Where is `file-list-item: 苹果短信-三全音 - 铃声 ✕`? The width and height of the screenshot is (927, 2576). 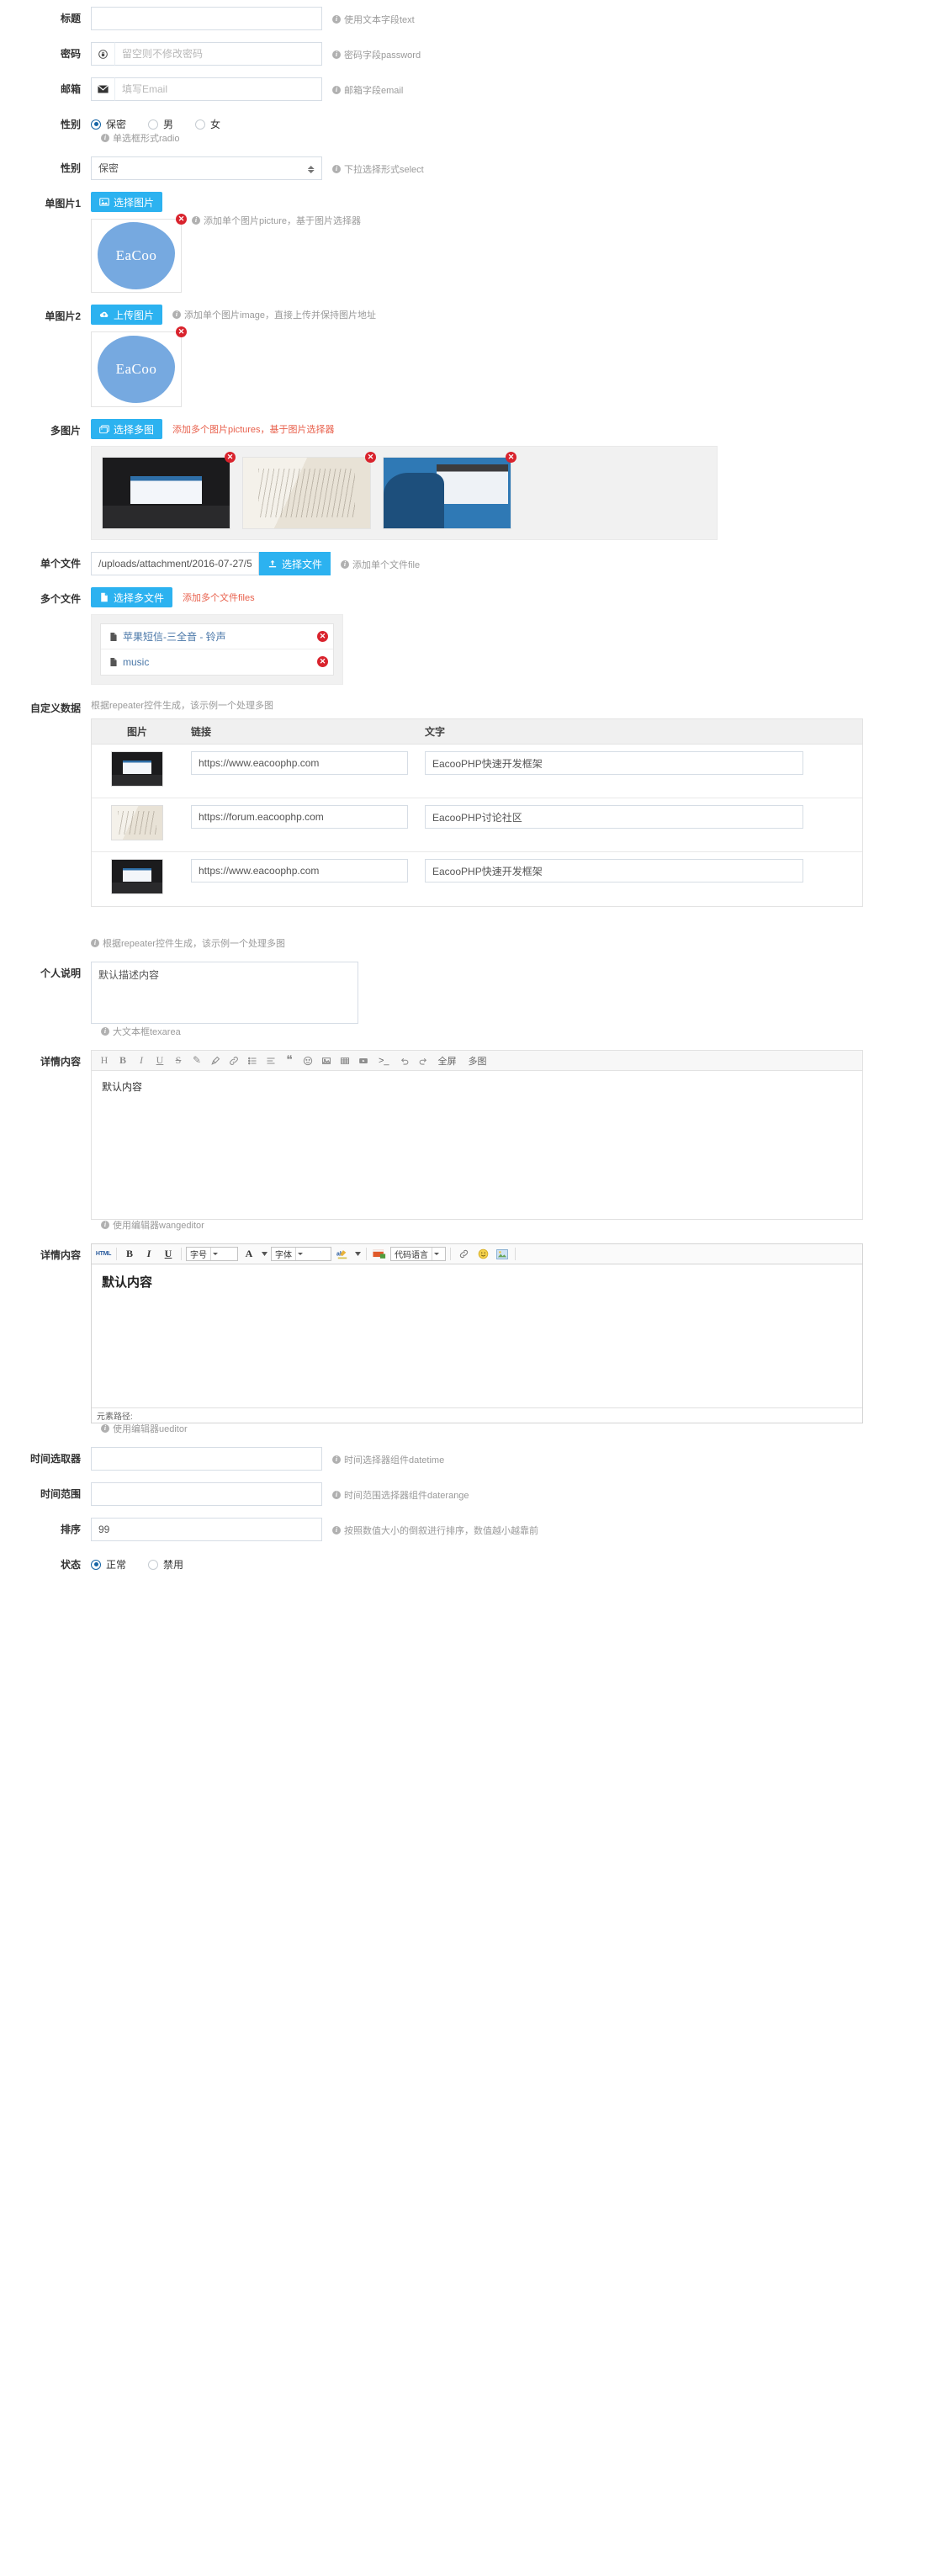 file-list-item: 苹果短信-三全音 - 铃声 ✕ is located at coordinates (217, 636).